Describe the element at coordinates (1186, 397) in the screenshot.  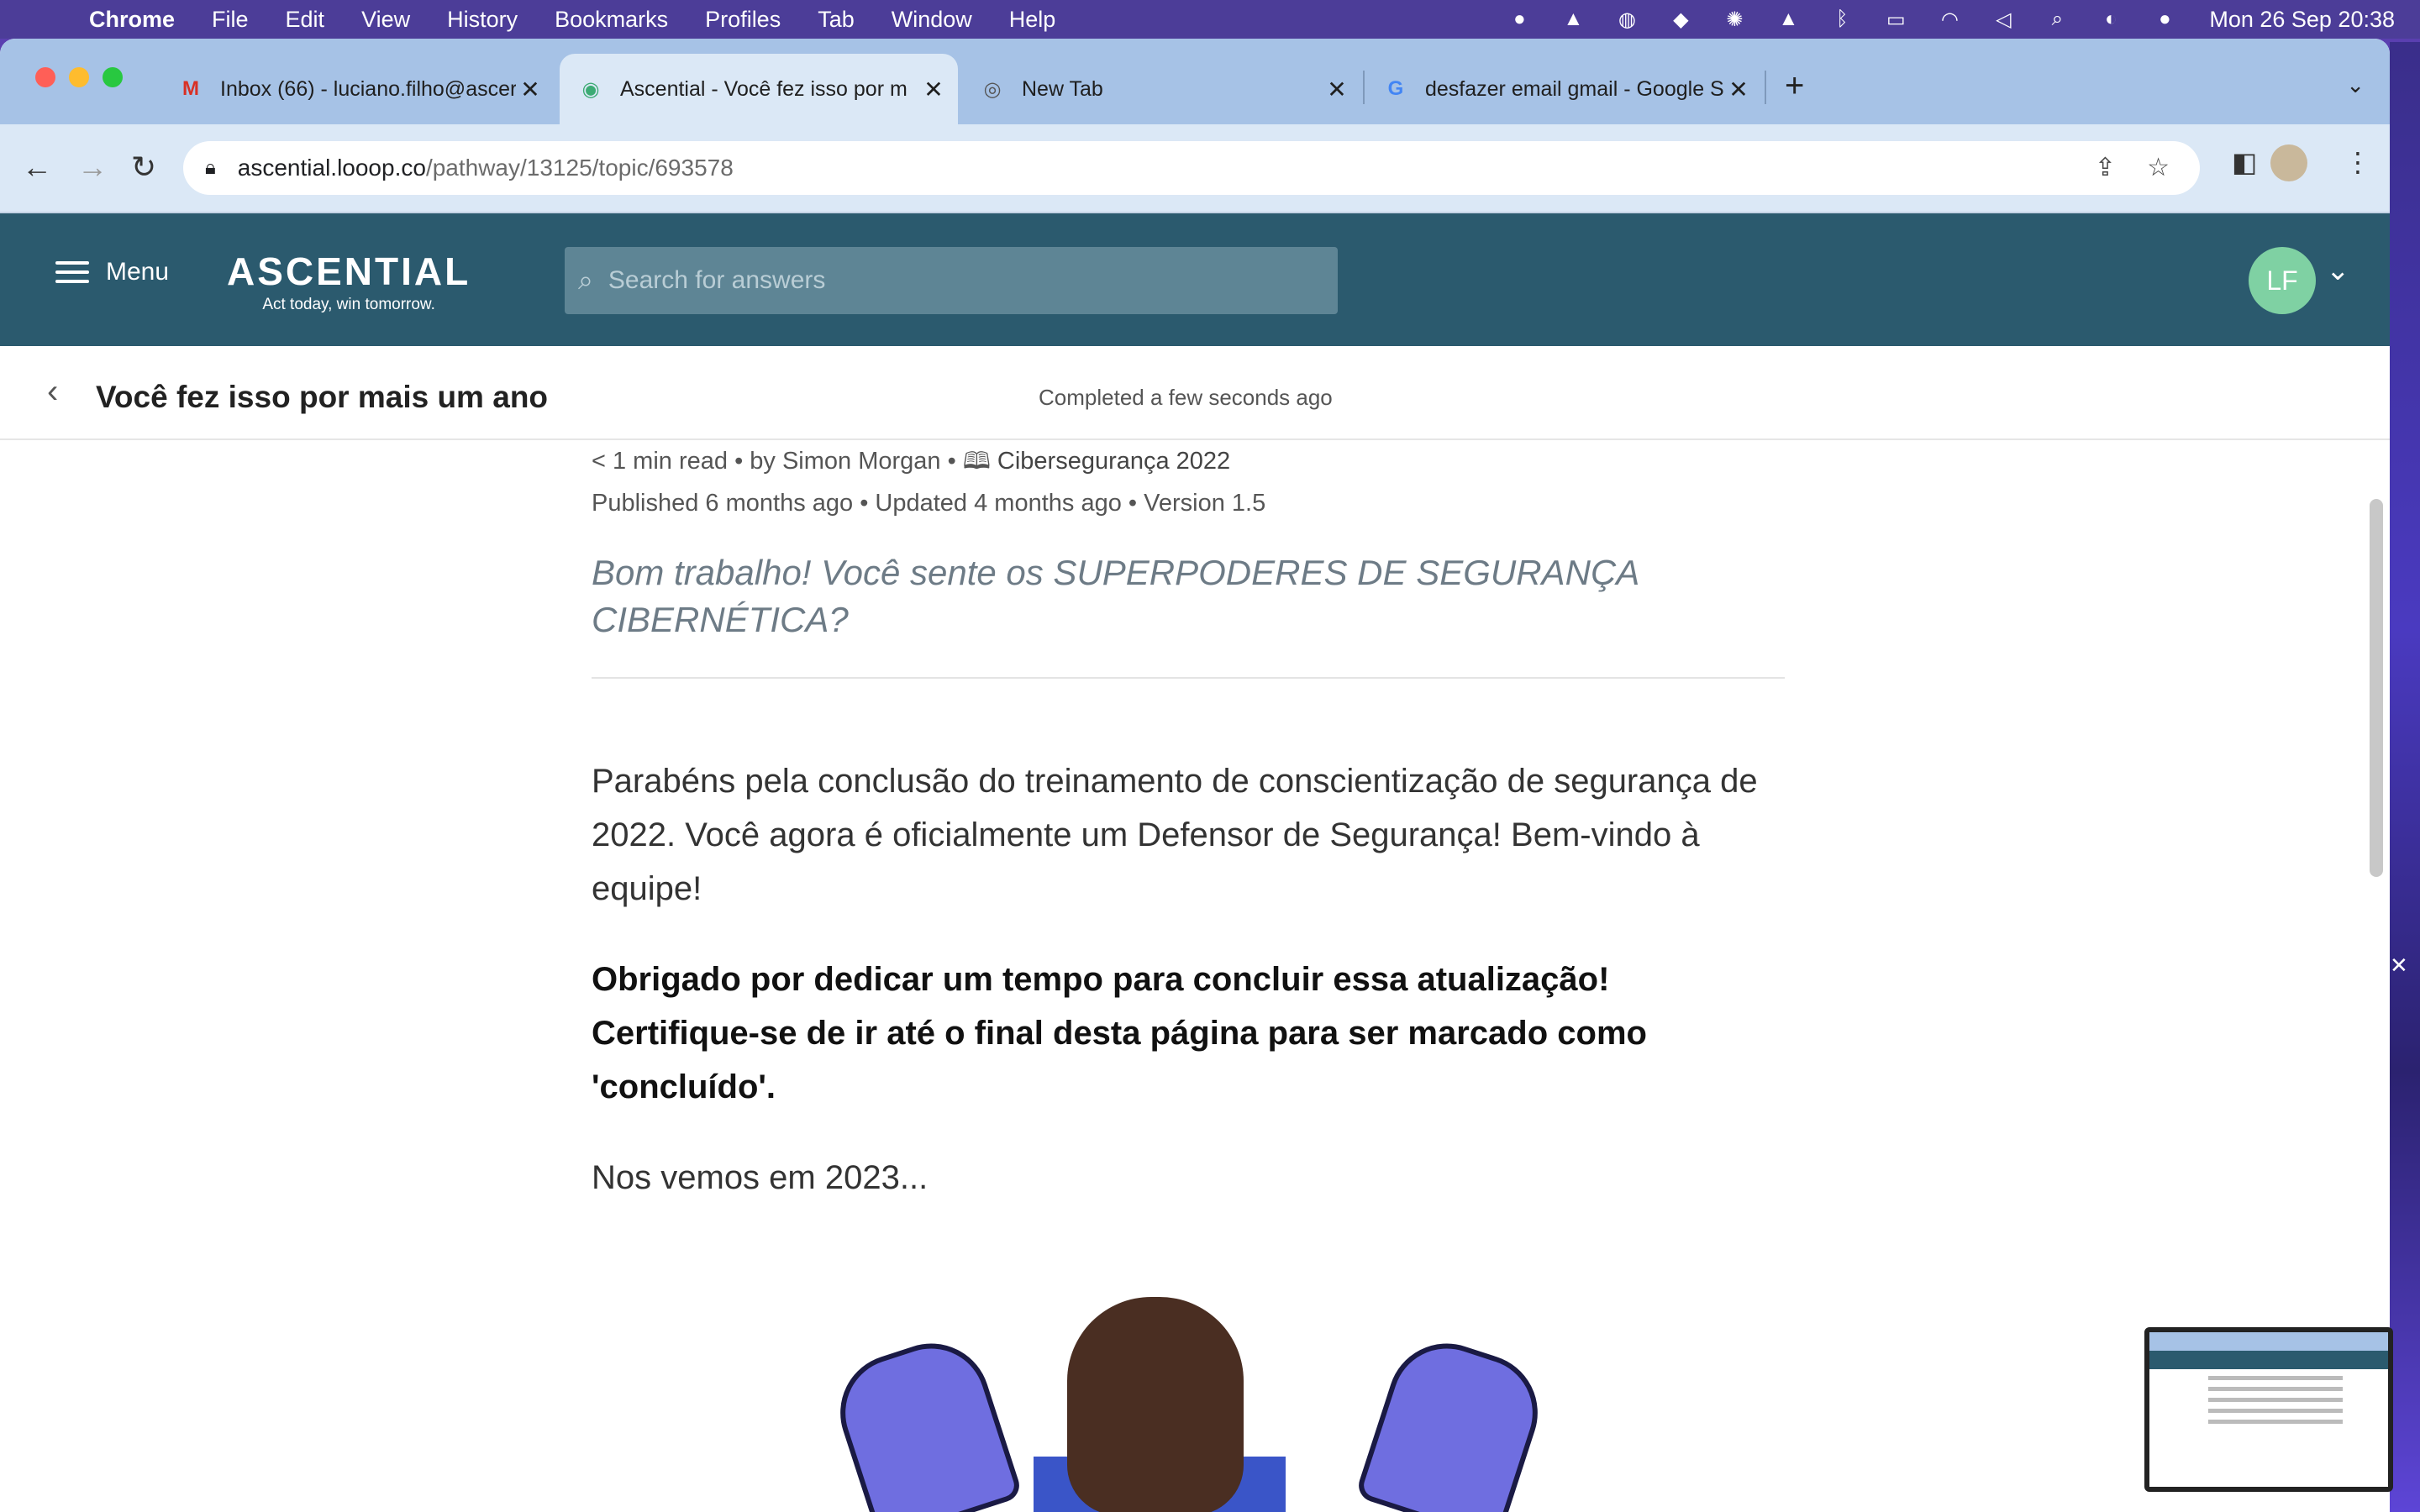
I see `completion-status: Completed a few seconds ago` at that location.